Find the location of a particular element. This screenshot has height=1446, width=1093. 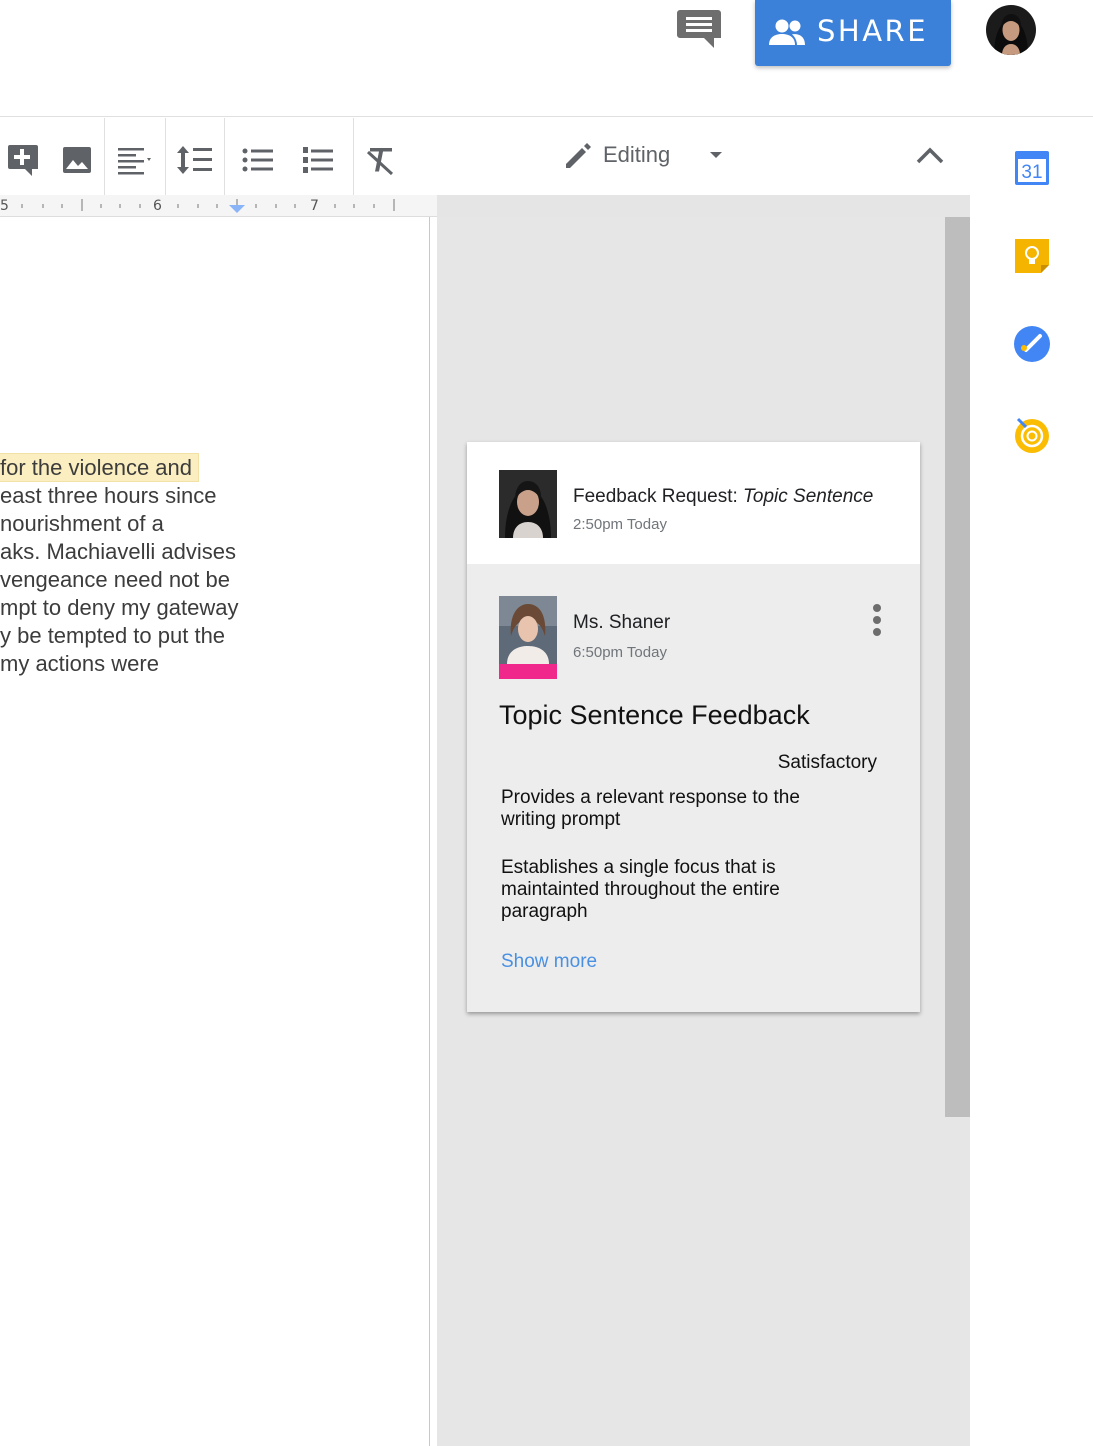

teacher-color-tag is located at coordinates (528, 671).